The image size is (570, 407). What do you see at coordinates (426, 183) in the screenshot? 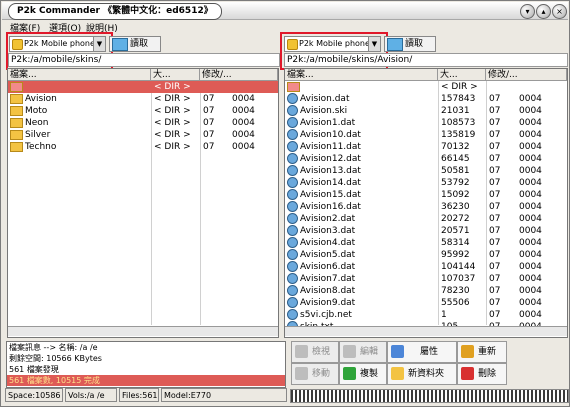
I see `file-row: Avision14.dat 53792 07 0004` at bounding box center [426, 183].